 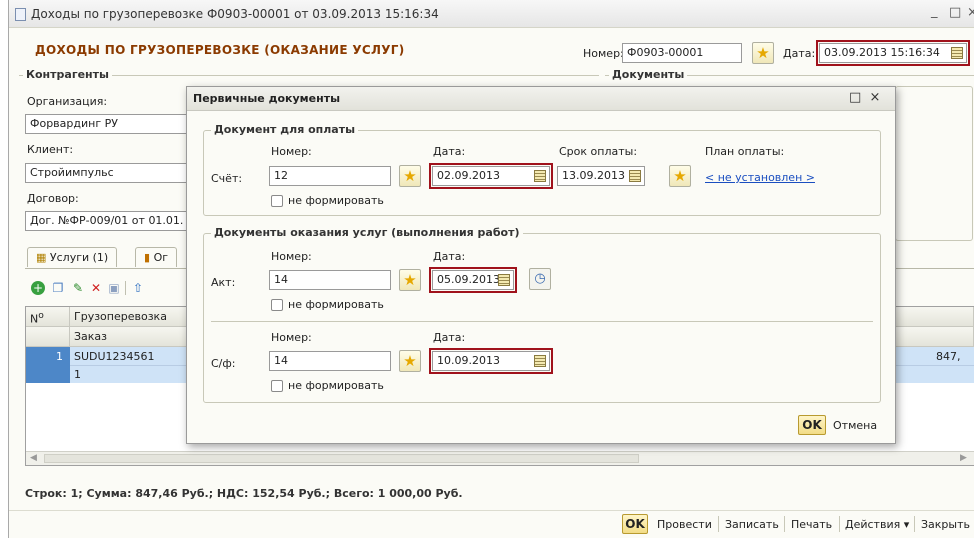 What do you see at coordinates (59, 356) in the screenshot?
I see `row-number: 1` at bounding box center [59, 356].